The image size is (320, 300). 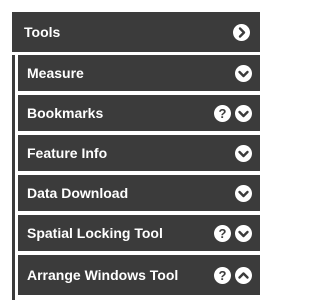 What do you see at coordinates (42, 32) in the screenshot?
I see `tools-header-label: Tools` at bounding box center [42, 32].